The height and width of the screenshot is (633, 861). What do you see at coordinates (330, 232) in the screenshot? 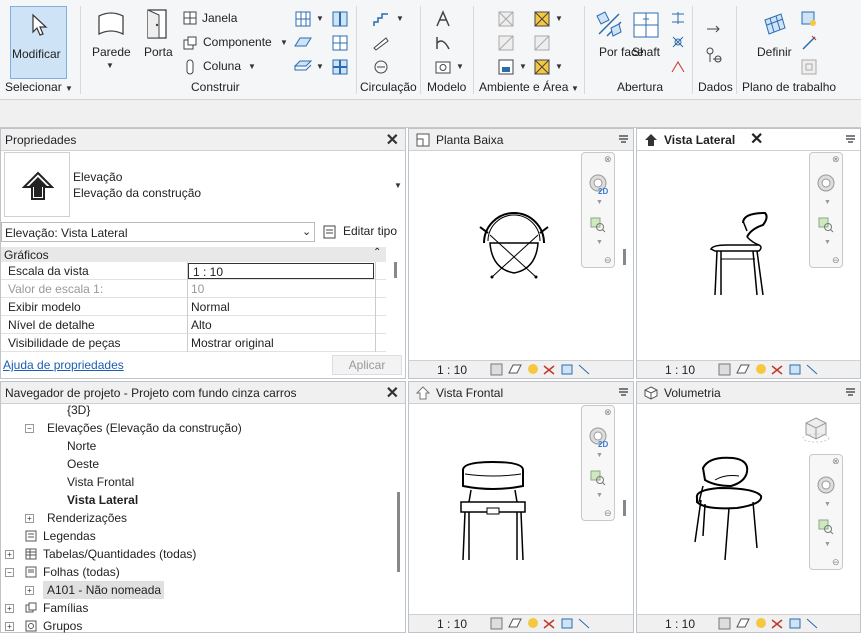
I see `edit-type-icon` at bounding box center [330, 232].